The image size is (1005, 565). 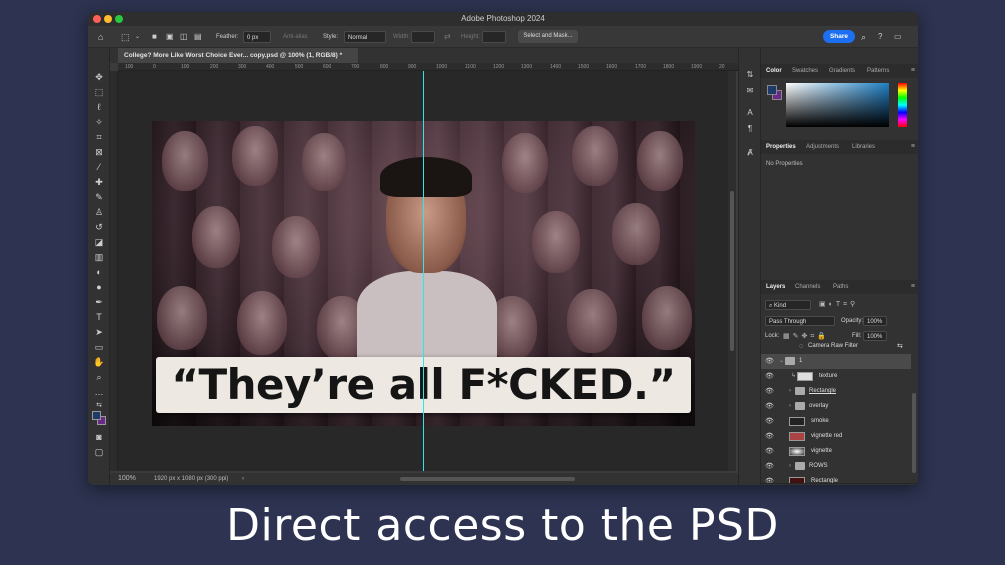 I want to click on tab-channels: Channels, so click(x=807, y=287).